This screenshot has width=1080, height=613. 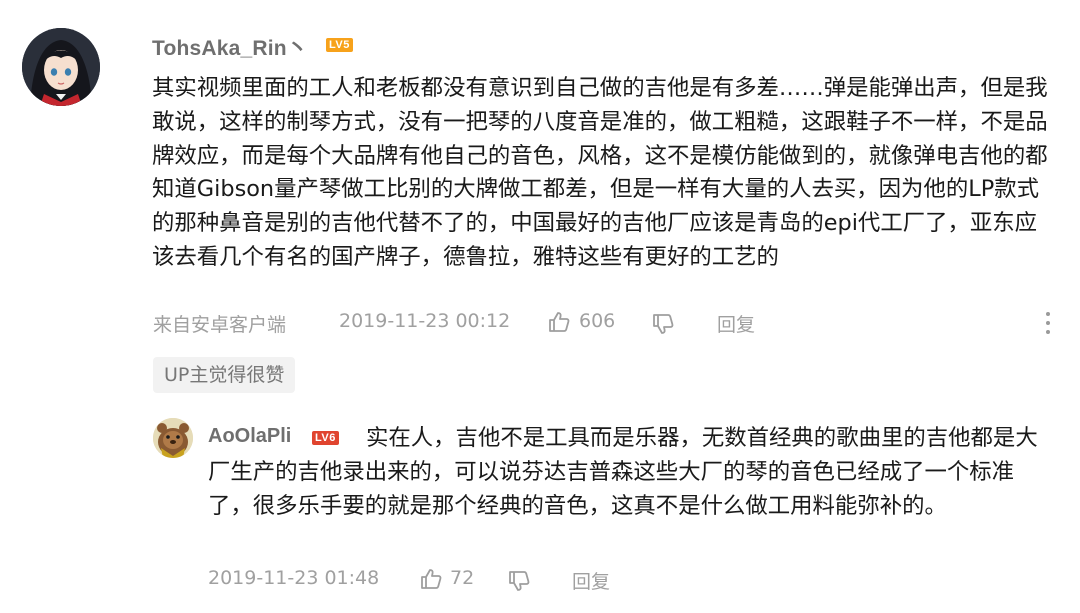 I want to click on comment-timestamp: 2019-11-23 00:12, so click(x=425, y=321).